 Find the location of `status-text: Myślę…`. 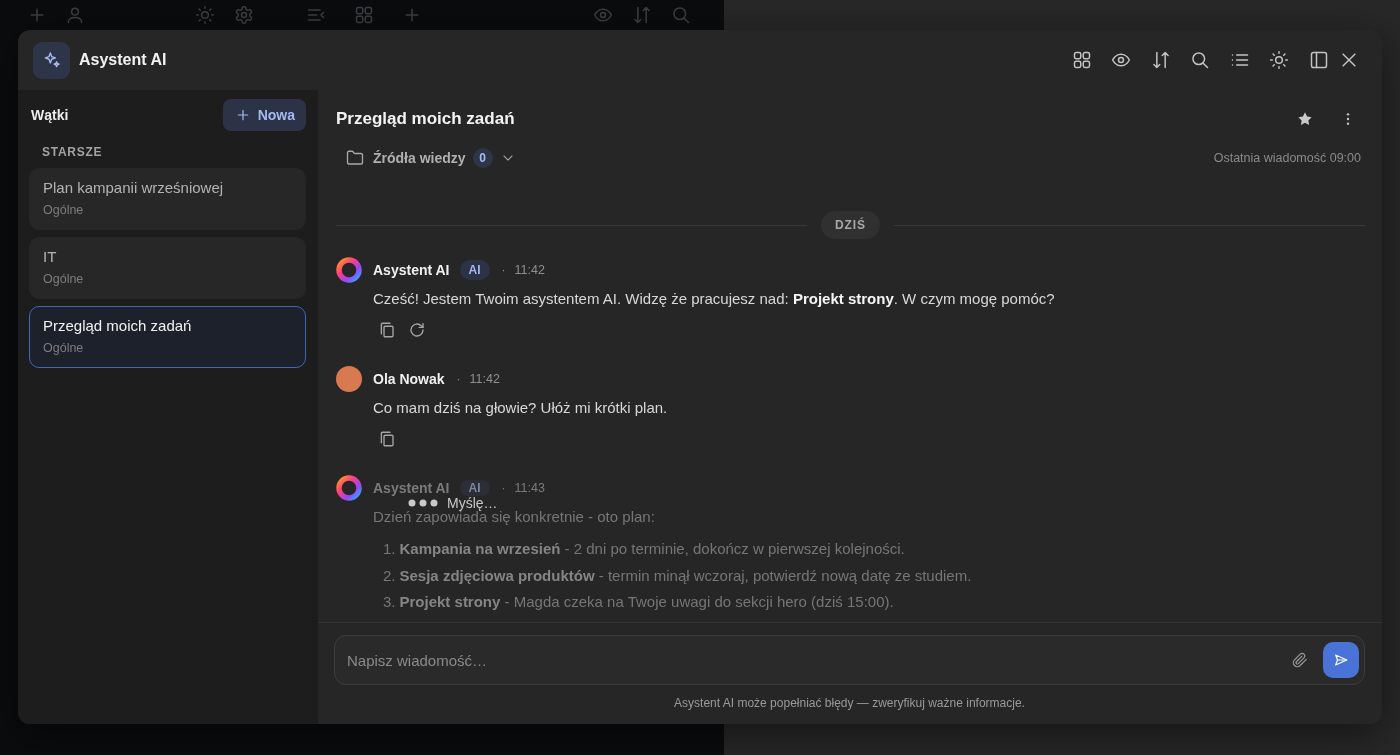

status-text: Myślę… is located at coordinates (472, 503).